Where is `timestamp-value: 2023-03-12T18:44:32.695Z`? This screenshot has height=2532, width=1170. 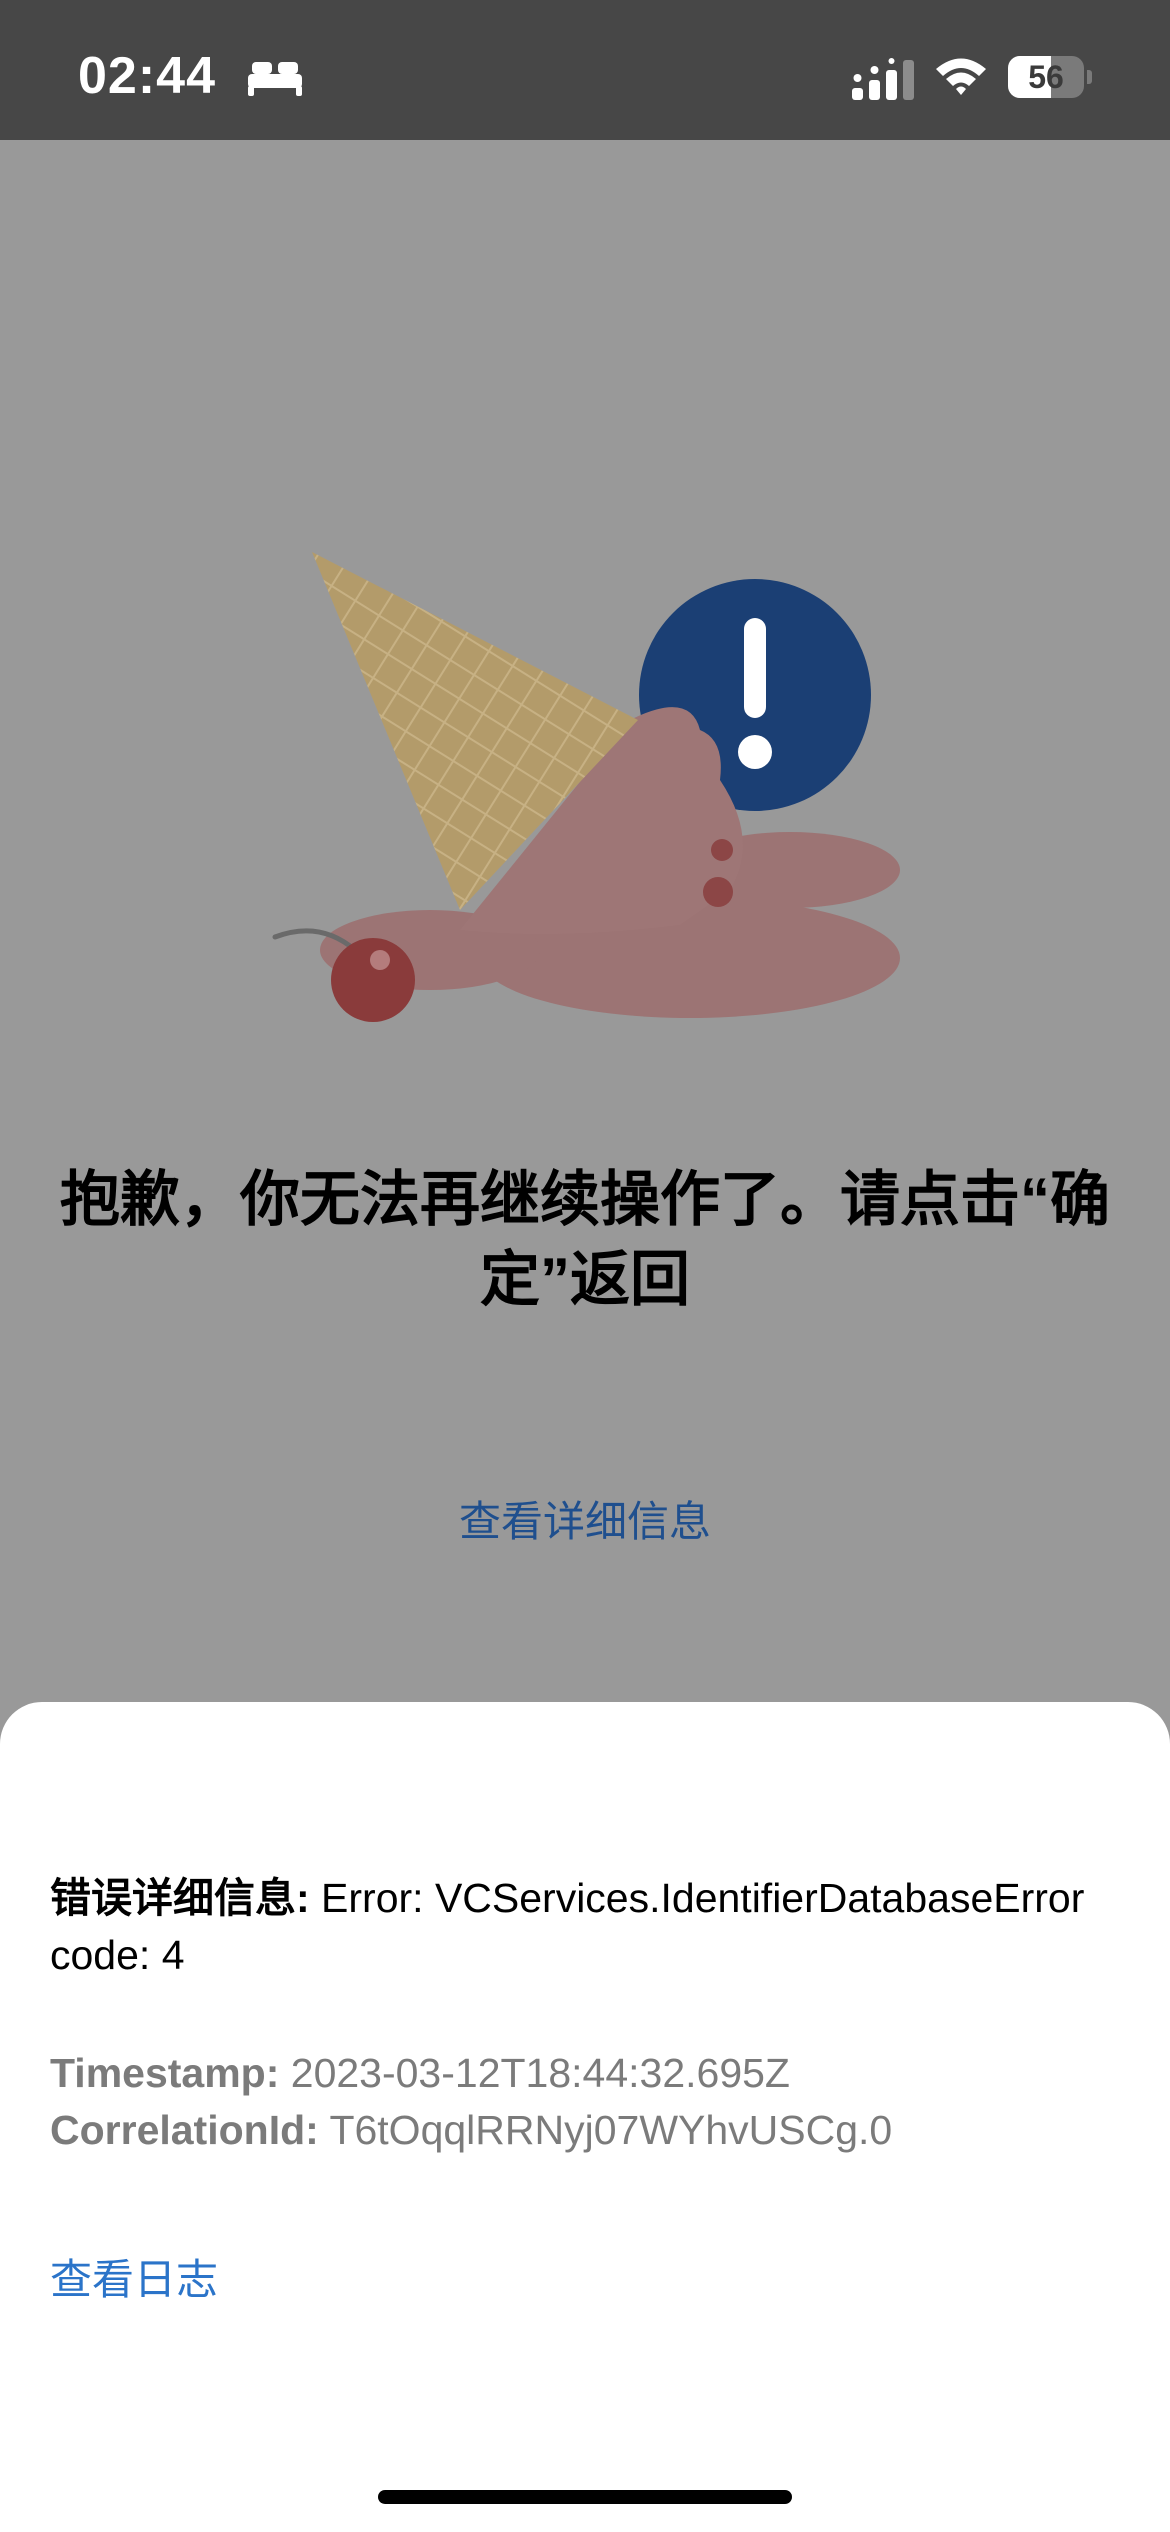 timestamp-value: 2023-03-12T18:44:32.695Z is located at coordinates (534, 2073).